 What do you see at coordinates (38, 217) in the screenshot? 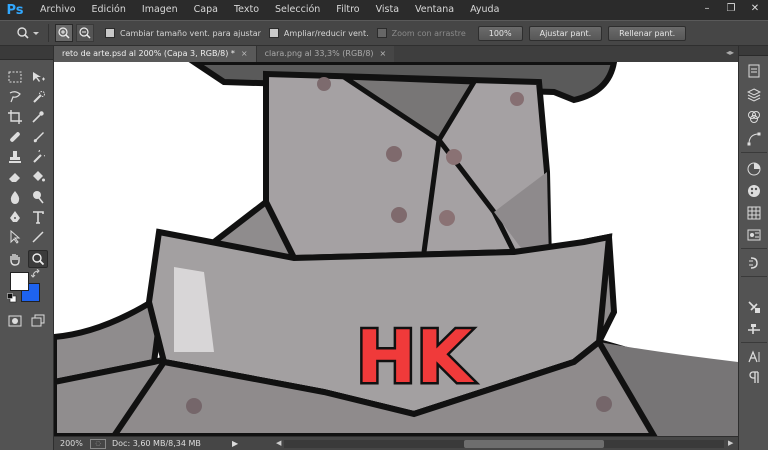
I see `type-tool` at bounding box center [38, 217].